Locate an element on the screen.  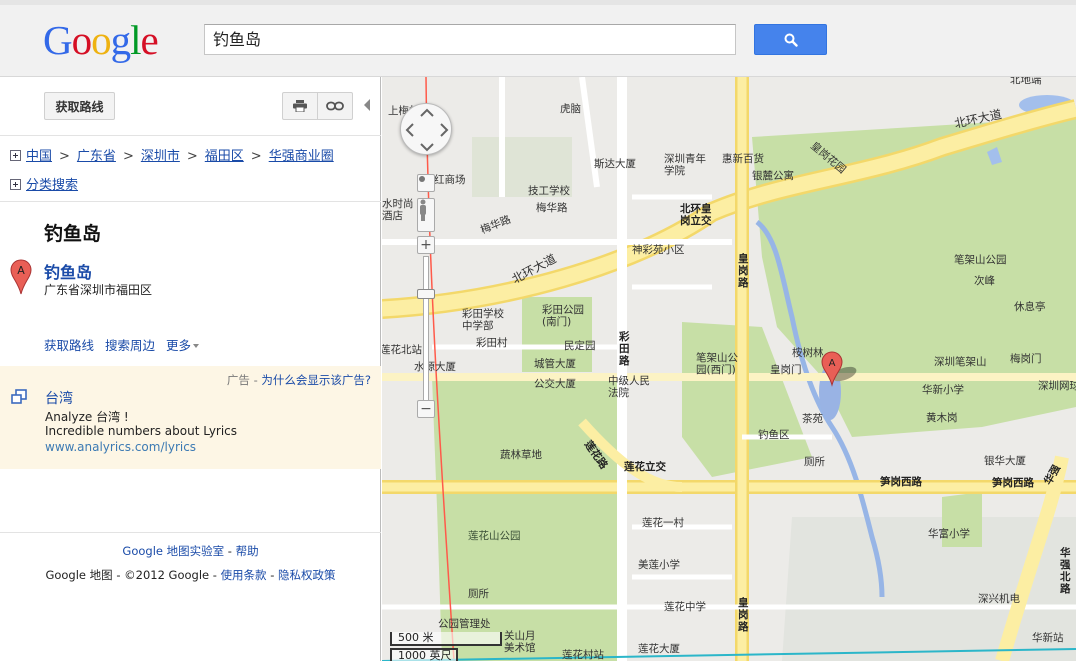
map-label: 深兴机电 is located at coordinates (999, 599).